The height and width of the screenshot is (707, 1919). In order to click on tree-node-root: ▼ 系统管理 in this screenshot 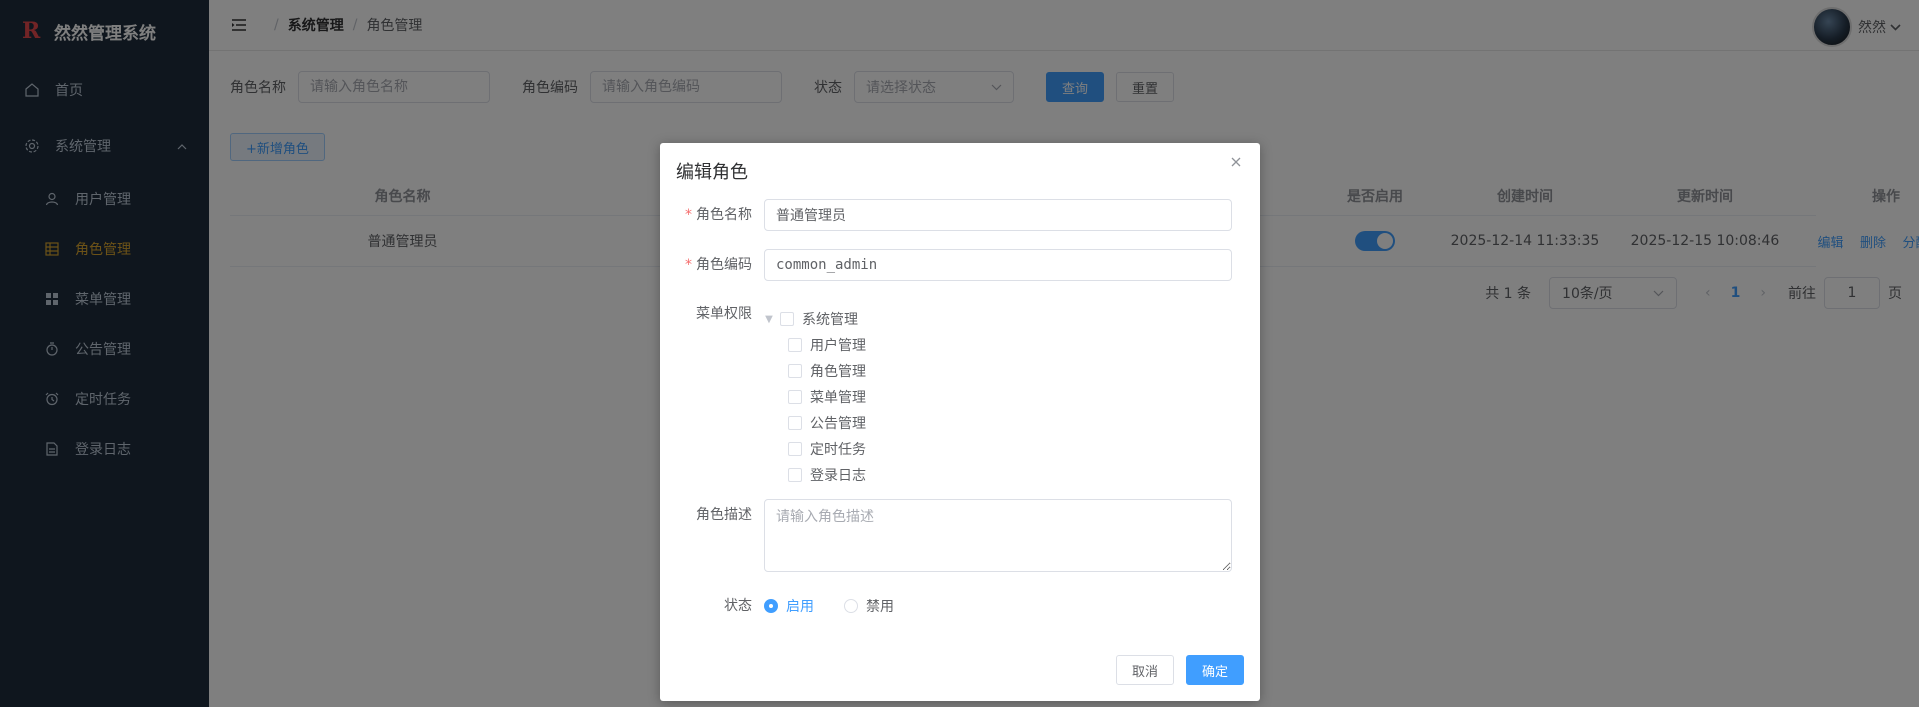, I will do `click(815, 319)`.